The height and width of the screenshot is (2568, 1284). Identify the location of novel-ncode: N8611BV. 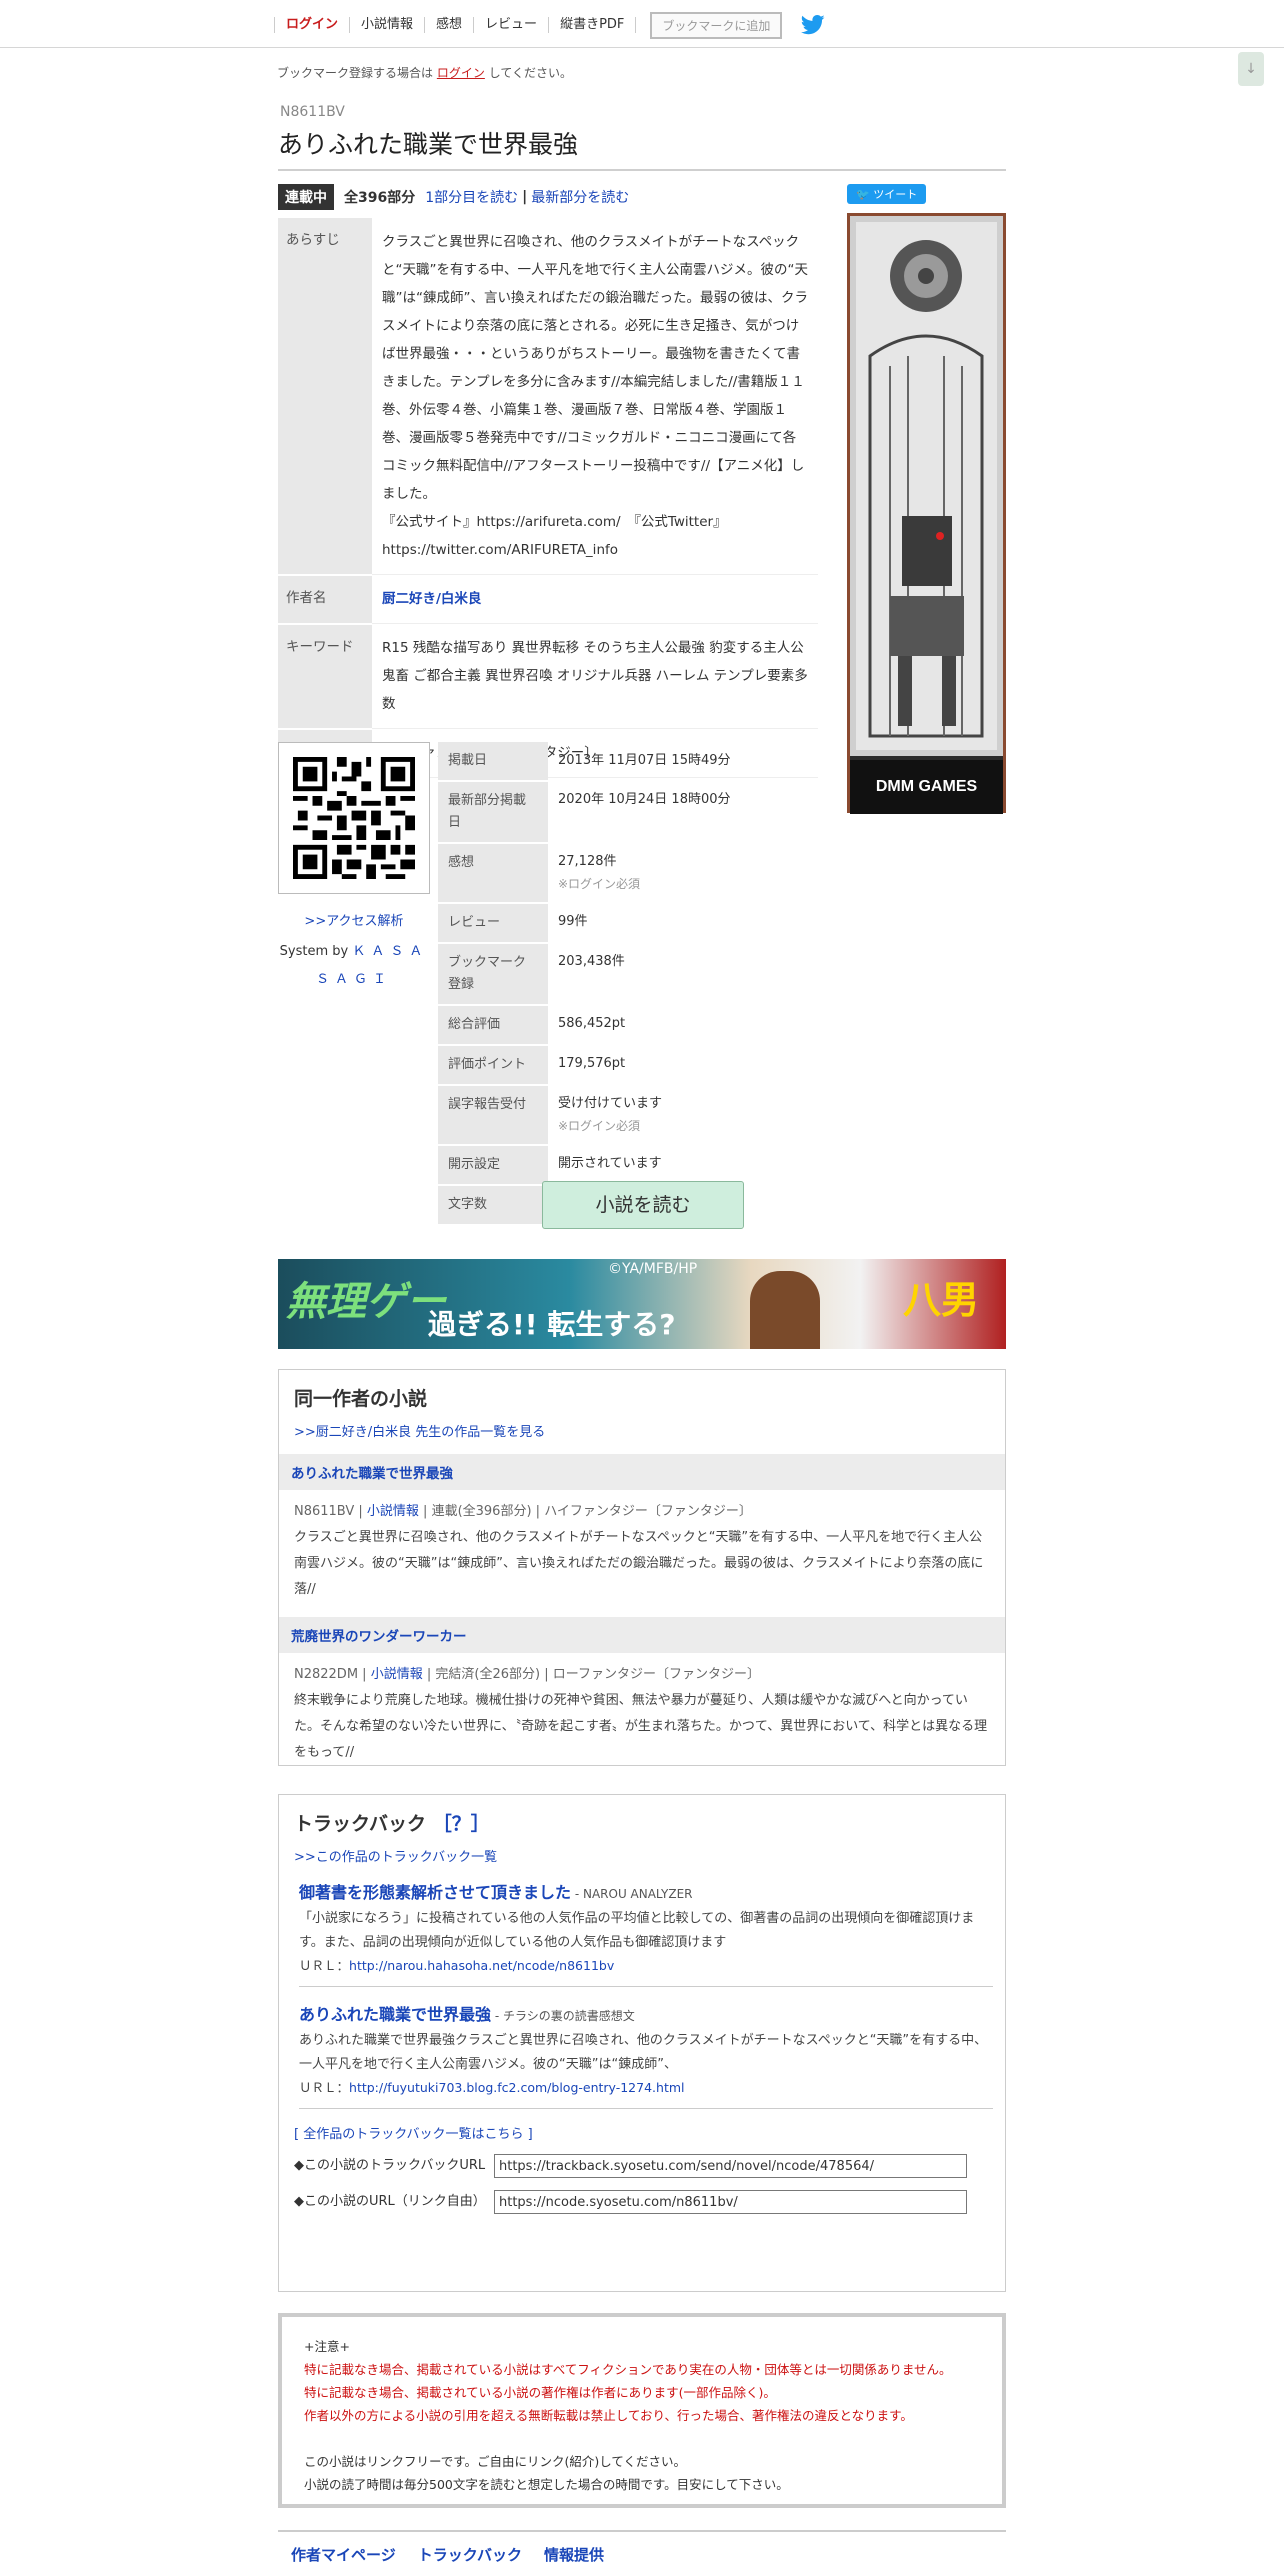
(324, 1511).